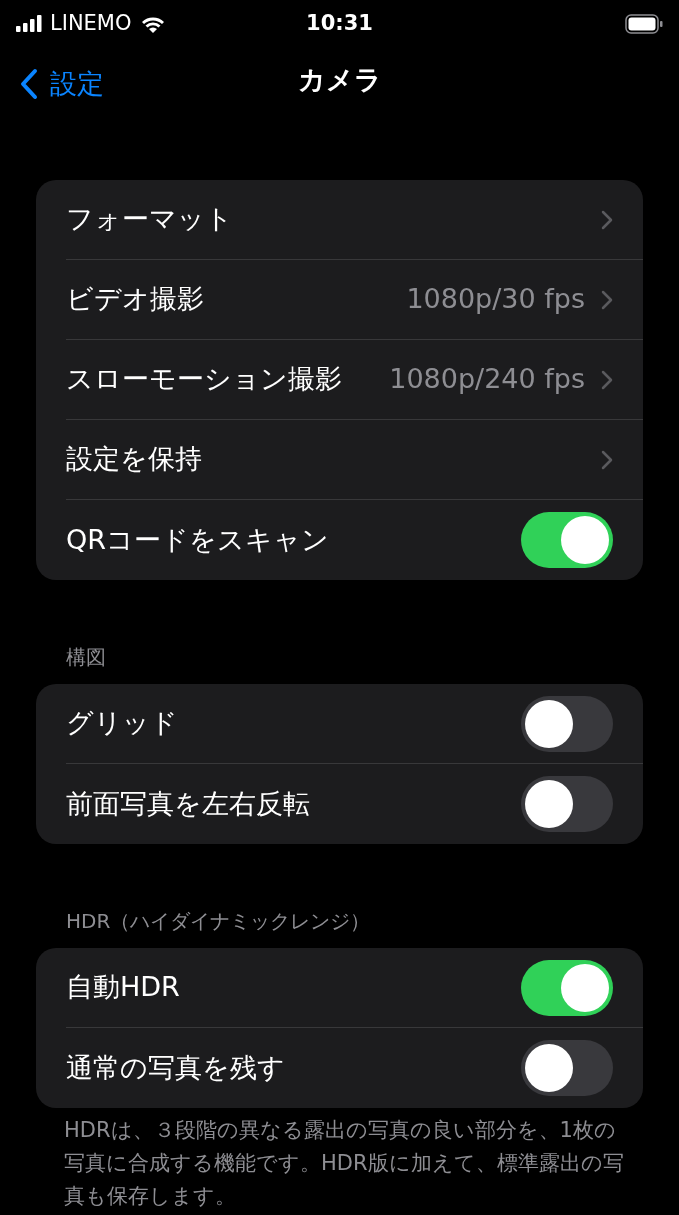 The image size is (679, 1215). What do you see at coordinates (29, 24) in the screenshot?
I see `signal-icon` at bounding box center [29, 24].